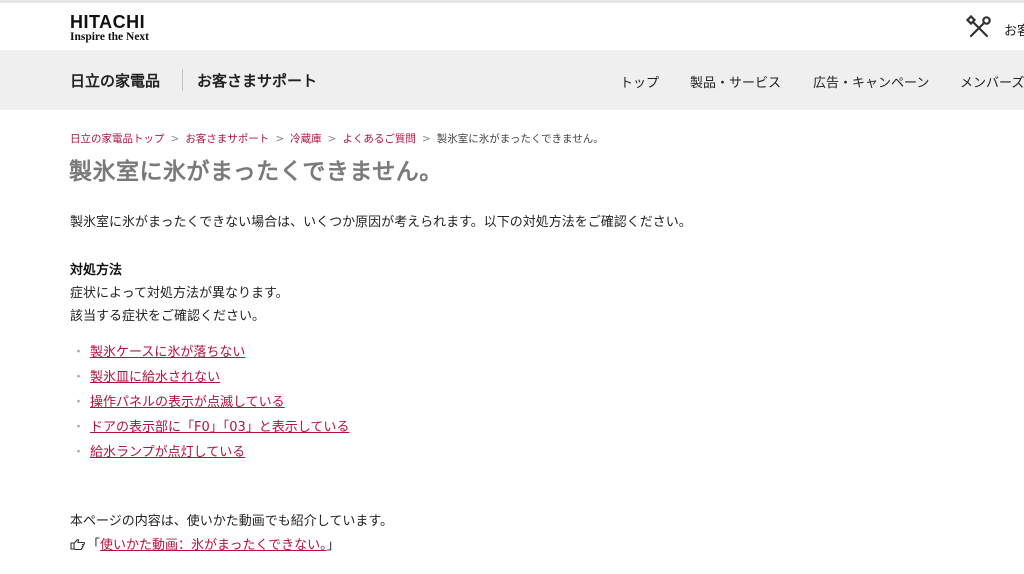  I want to click on symptom-link-water-lamp: 給水ランプが点灯している, so click(167, 452).